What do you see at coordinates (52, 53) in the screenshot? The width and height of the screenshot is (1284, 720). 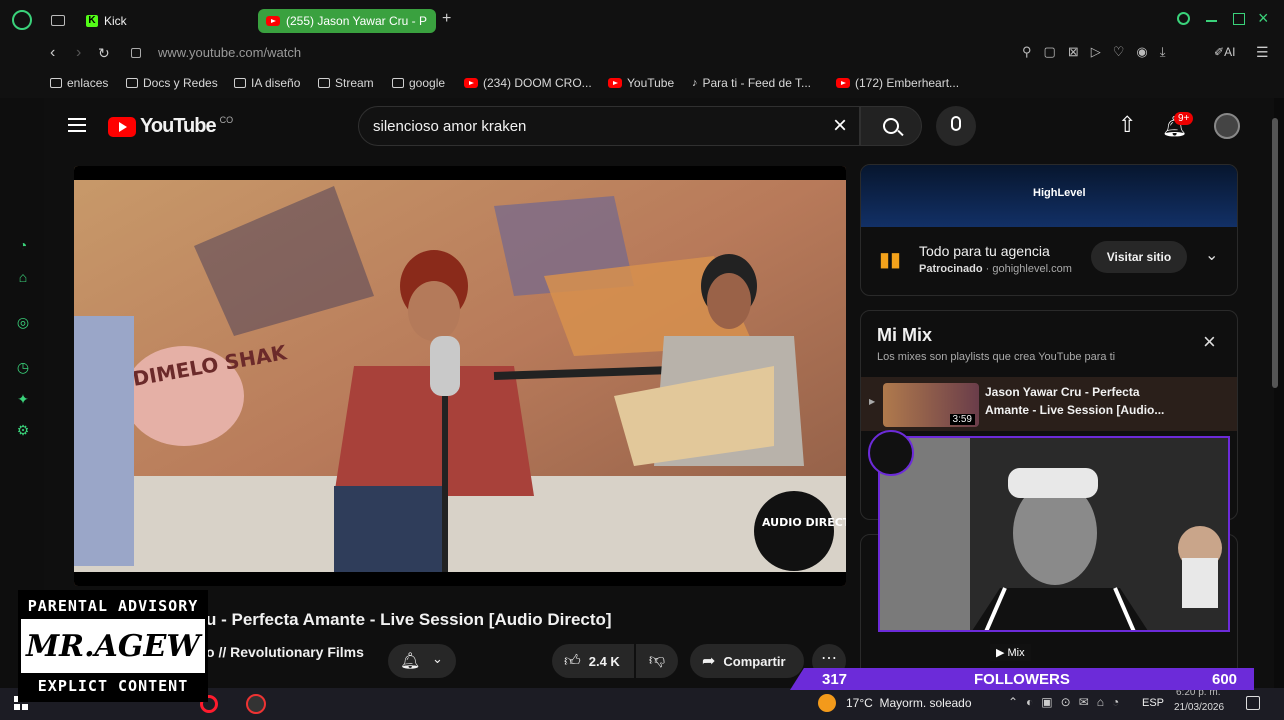 I see `back-button: ‹` at bounding box center [52, 53].